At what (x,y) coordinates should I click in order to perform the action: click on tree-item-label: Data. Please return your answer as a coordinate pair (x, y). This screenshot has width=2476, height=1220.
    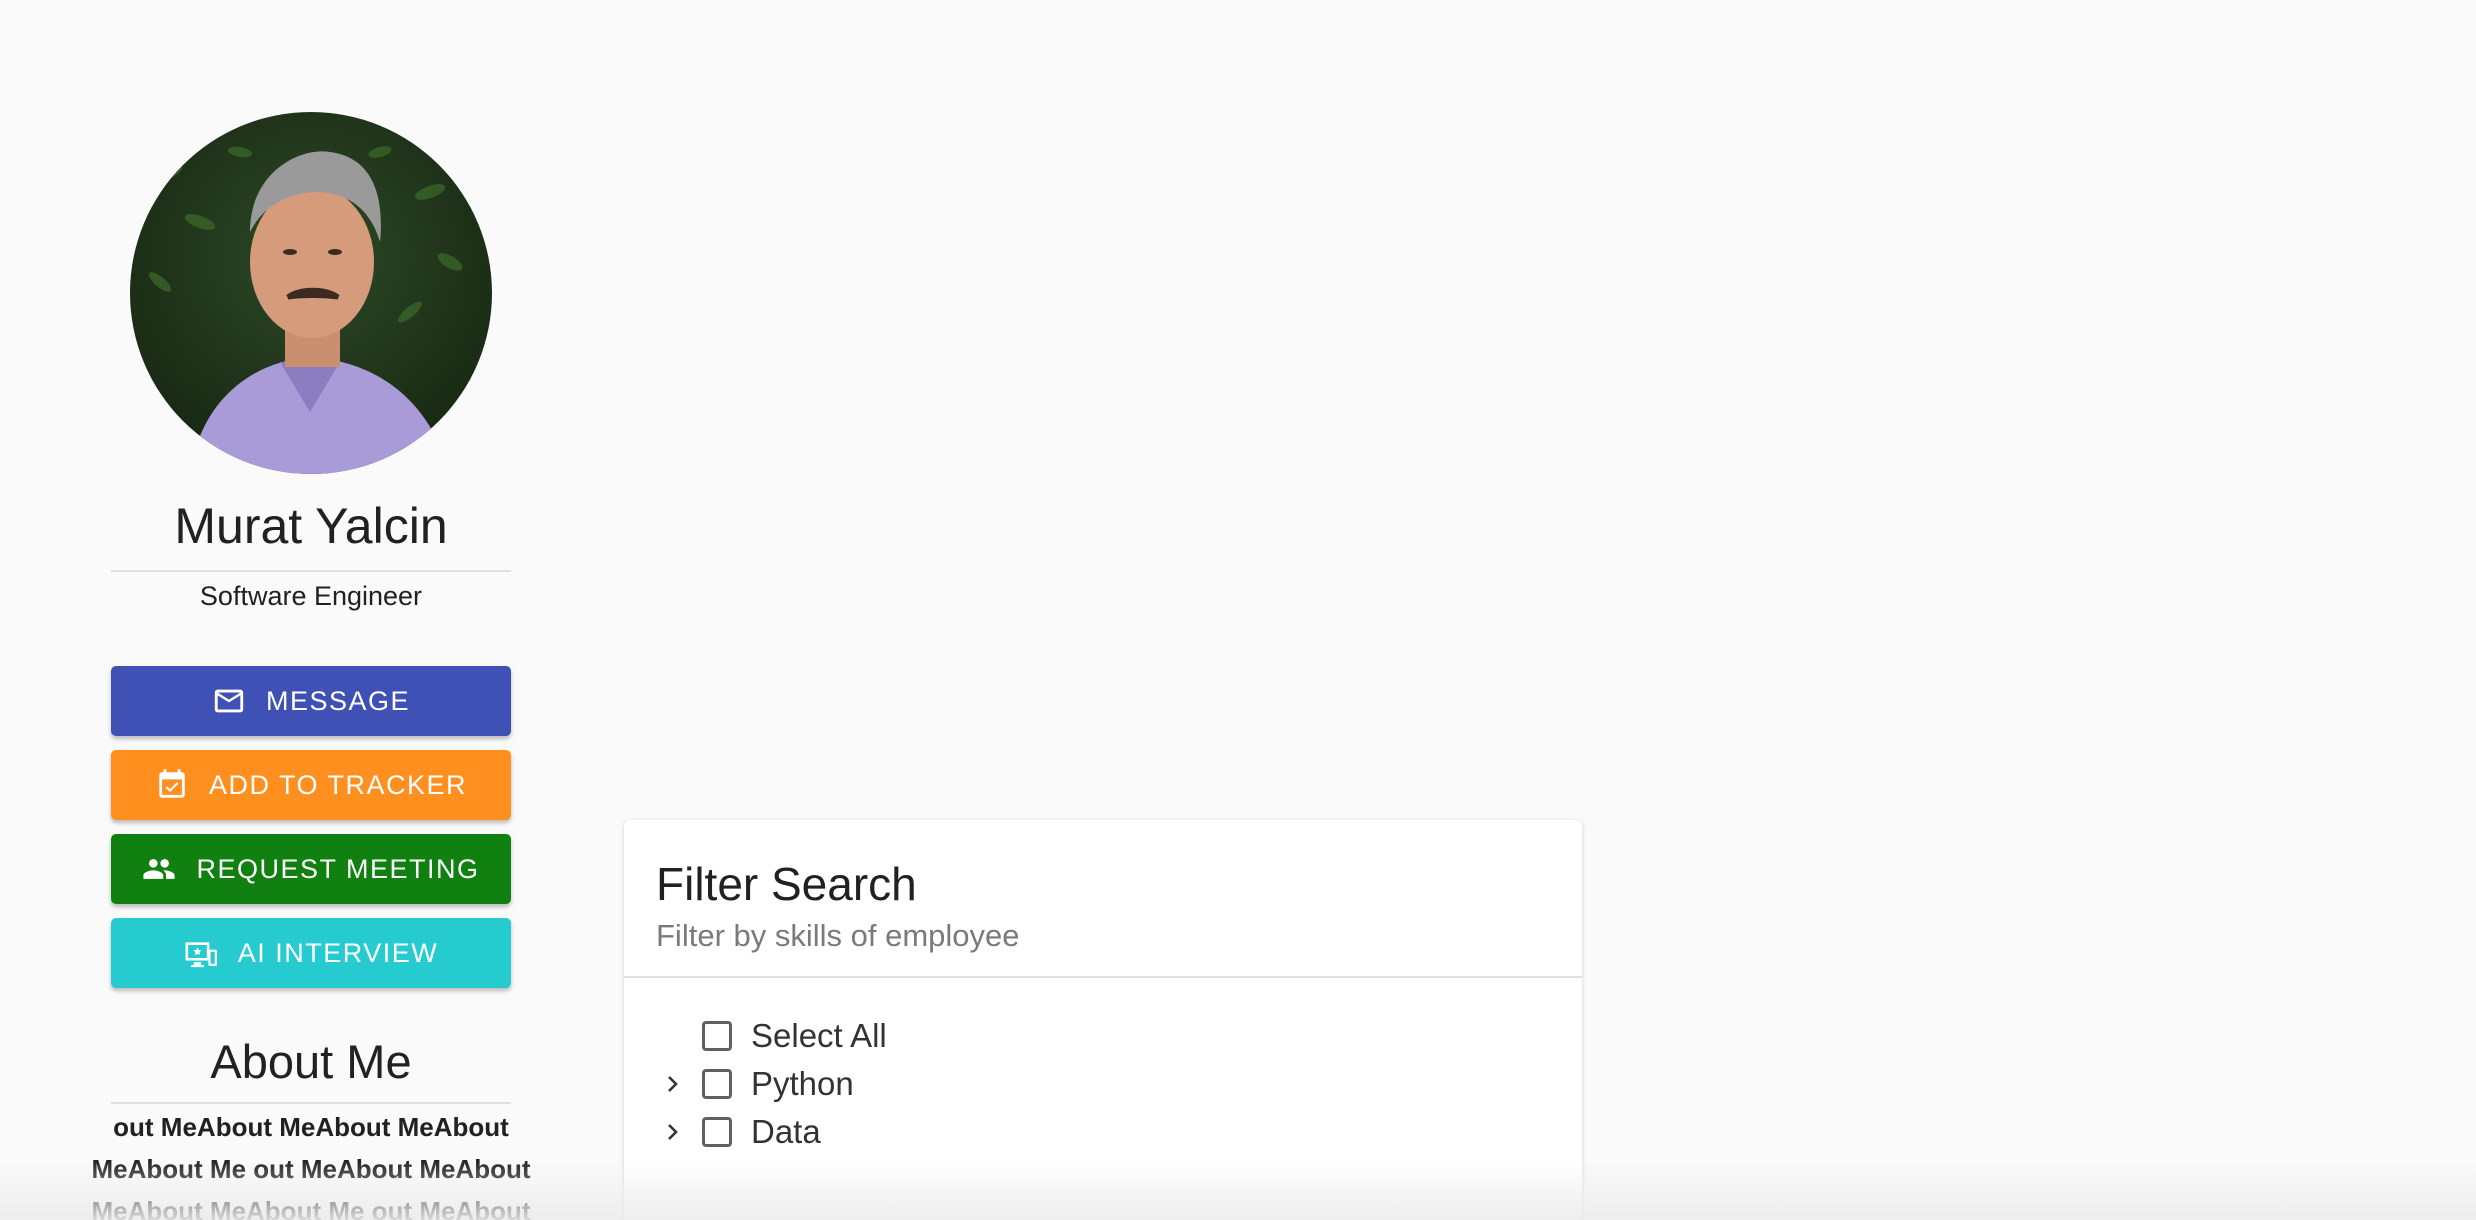
    Looking at the image, I should click on (786, 1131).